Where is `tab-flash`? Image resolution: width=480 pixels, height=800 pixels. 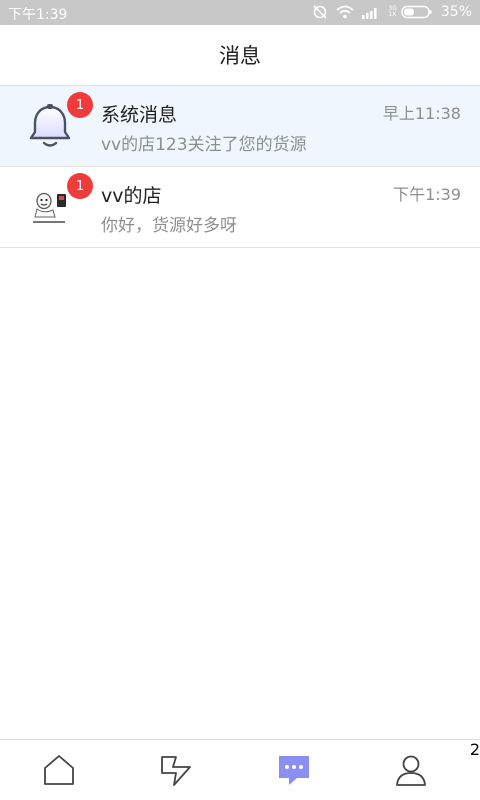 tab-flash is located at coordinates (175, 770).